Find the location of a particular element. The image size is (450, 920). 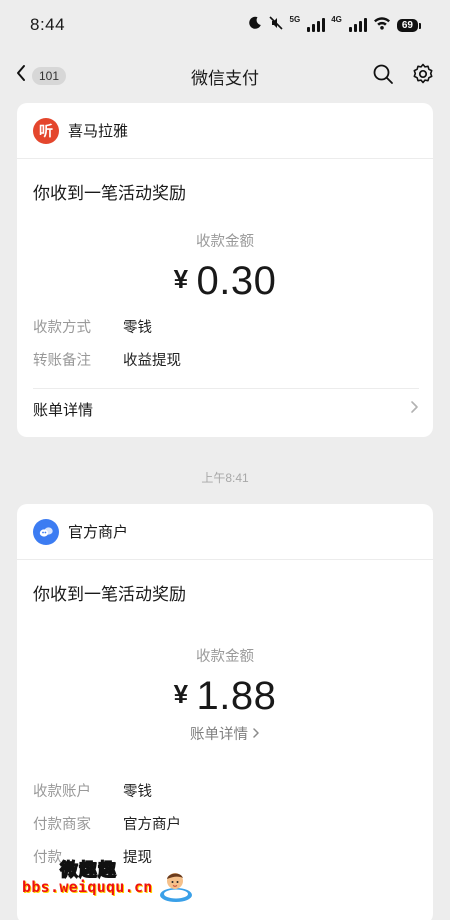

amount-display: ¥0.30 is located at coordinates (225, 281).